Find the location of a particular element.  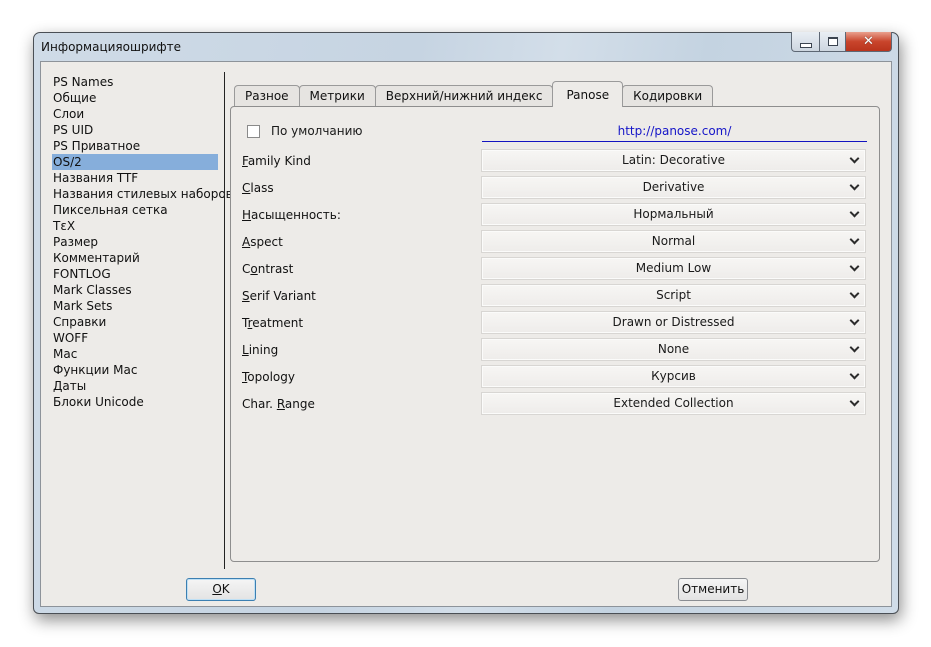

panose-link: http://panose.com/ is located at coordinates (674, 133).